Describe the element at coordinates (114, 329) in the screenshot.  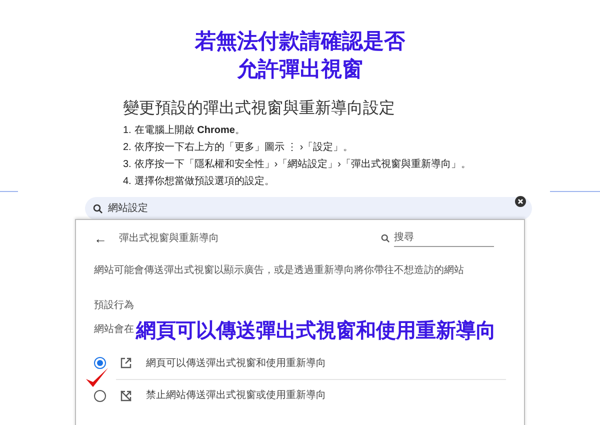
I see `hint-text: 網站會在` at that location.